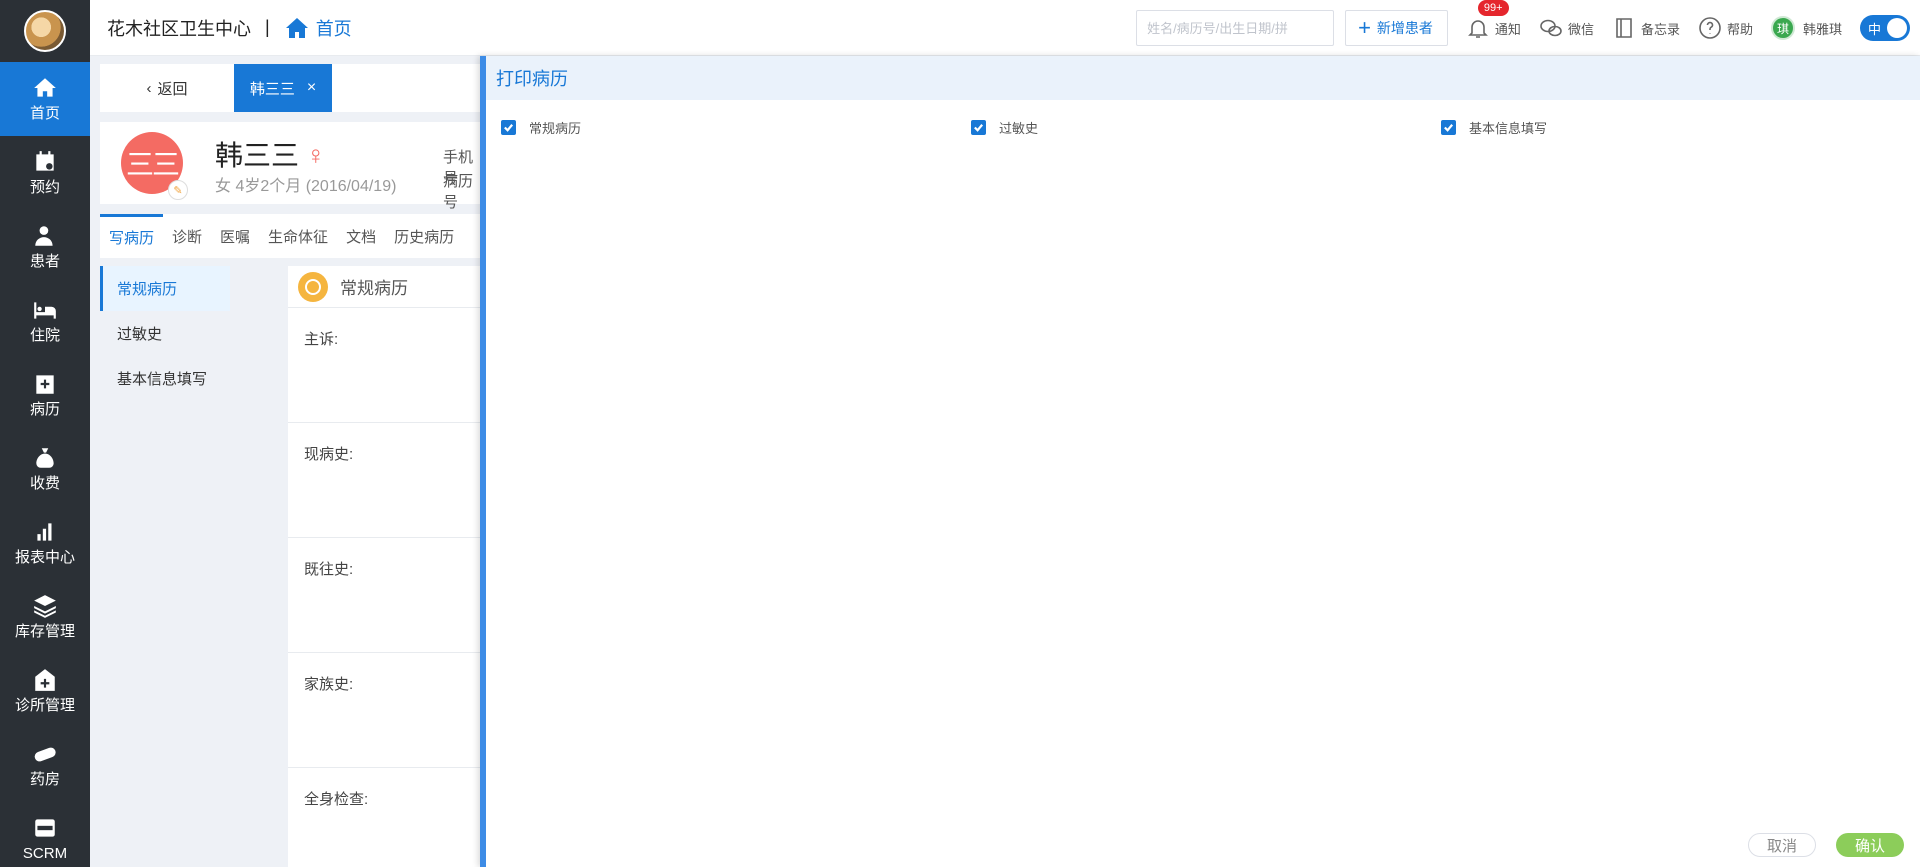 This screenshot has width=1920, height=867. Describe the element at coordinates (1739, 29) in the screenshot. I see `help-label: 帮助` at that location.